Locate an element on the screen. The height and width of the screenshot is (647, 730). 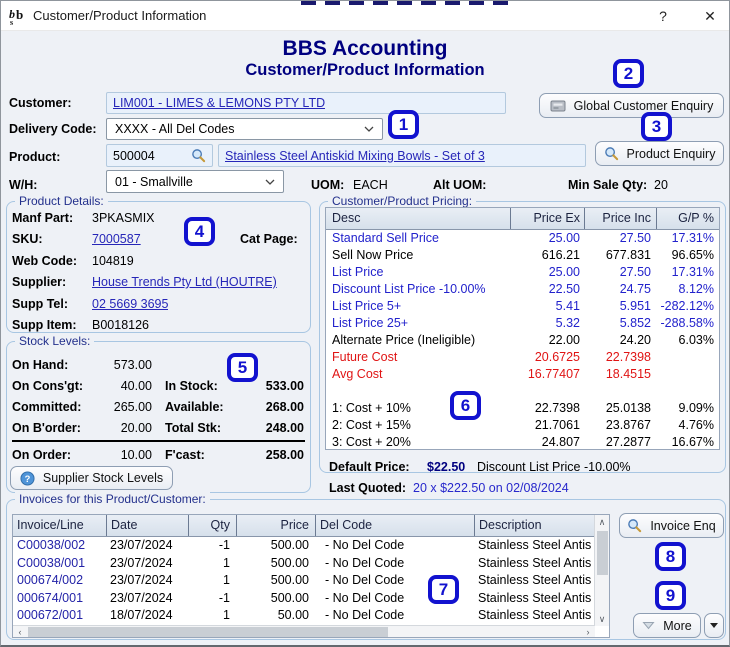
customer-field: LIM001 - LIMES & LEMONS PTY LTD is located at coordinates (306, 103).